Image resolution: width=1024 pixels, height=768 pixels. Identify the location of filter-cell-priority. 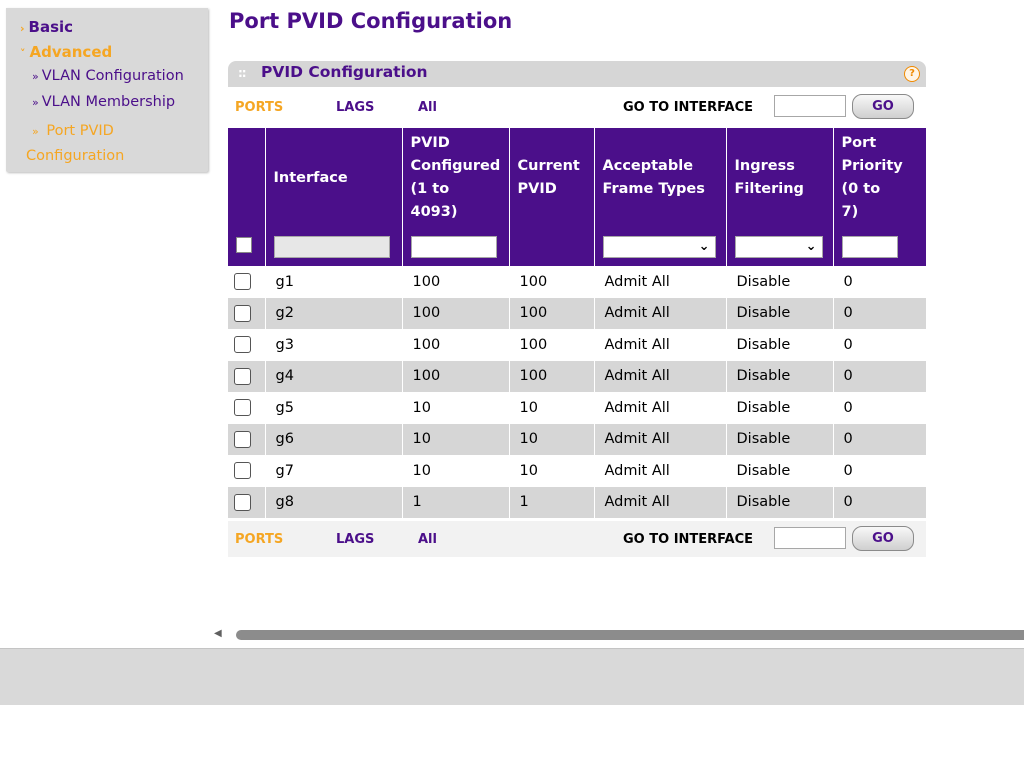
(879, 247).